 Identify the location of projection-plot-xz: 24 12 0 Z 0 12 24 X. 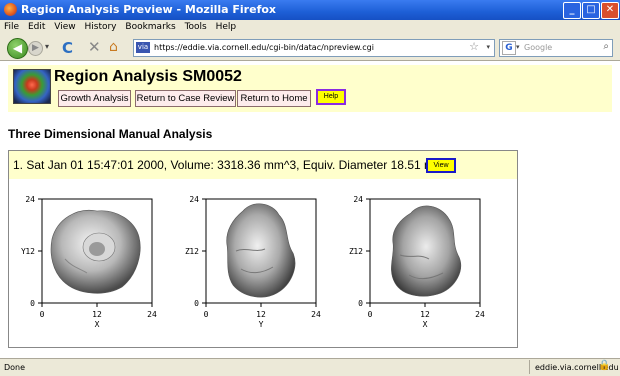
(420, 266).